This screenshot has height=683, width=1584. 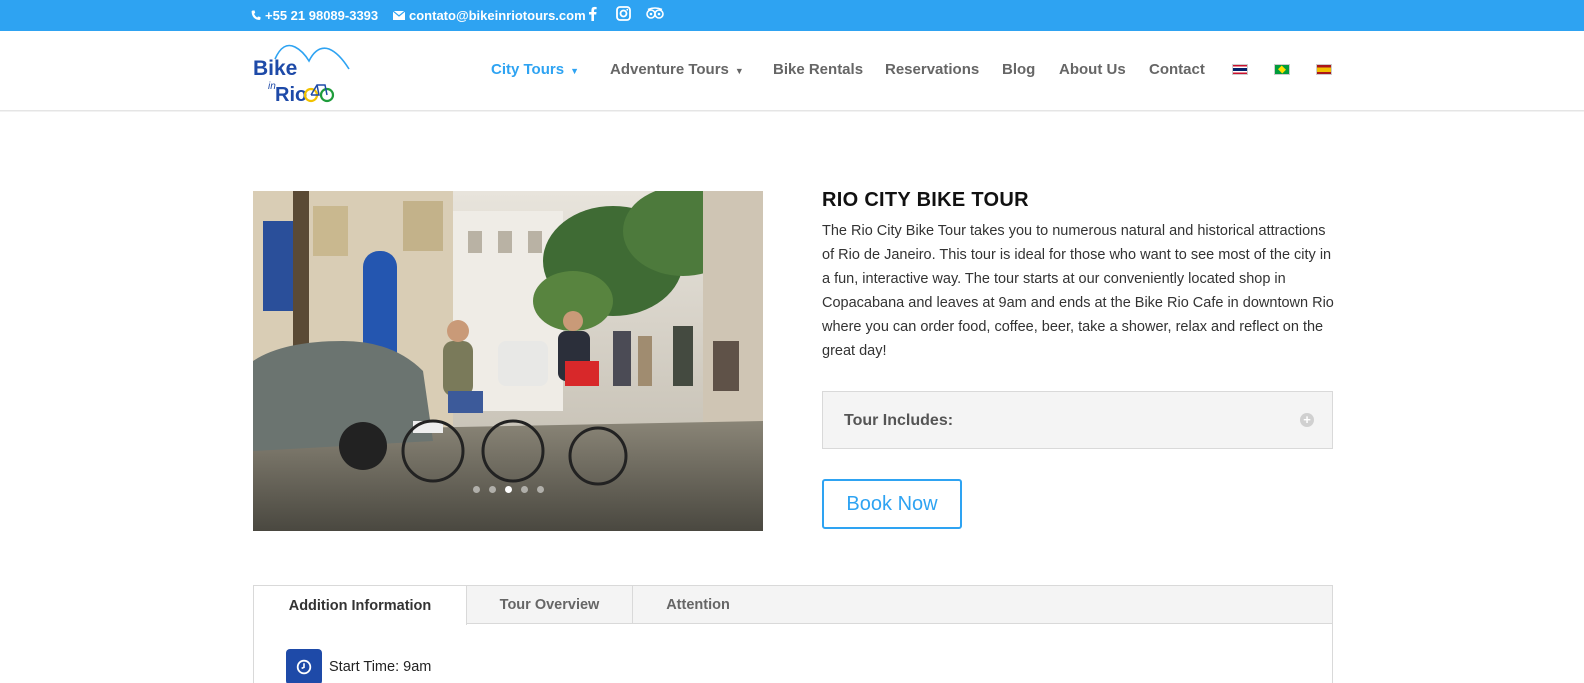 What do you see at coordinates (291, 93) in the screenshot?
I see `logo-word-rio: Rio` at bounding box center [291, 93].